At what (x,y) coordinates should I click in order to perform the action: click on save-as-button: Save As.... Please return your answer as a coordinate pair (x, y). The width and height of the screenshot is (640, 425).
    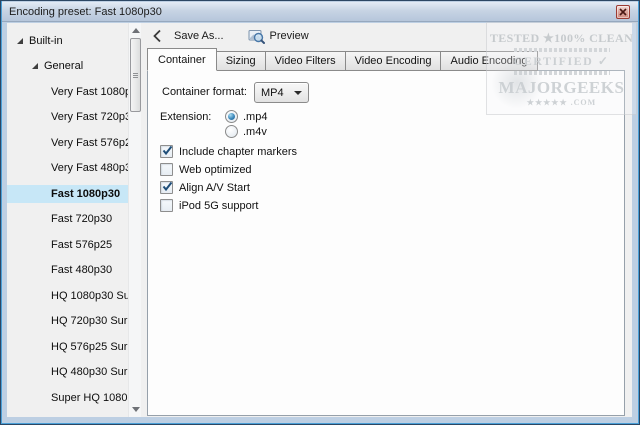
    Looking at the image, I should click on (199, 36).